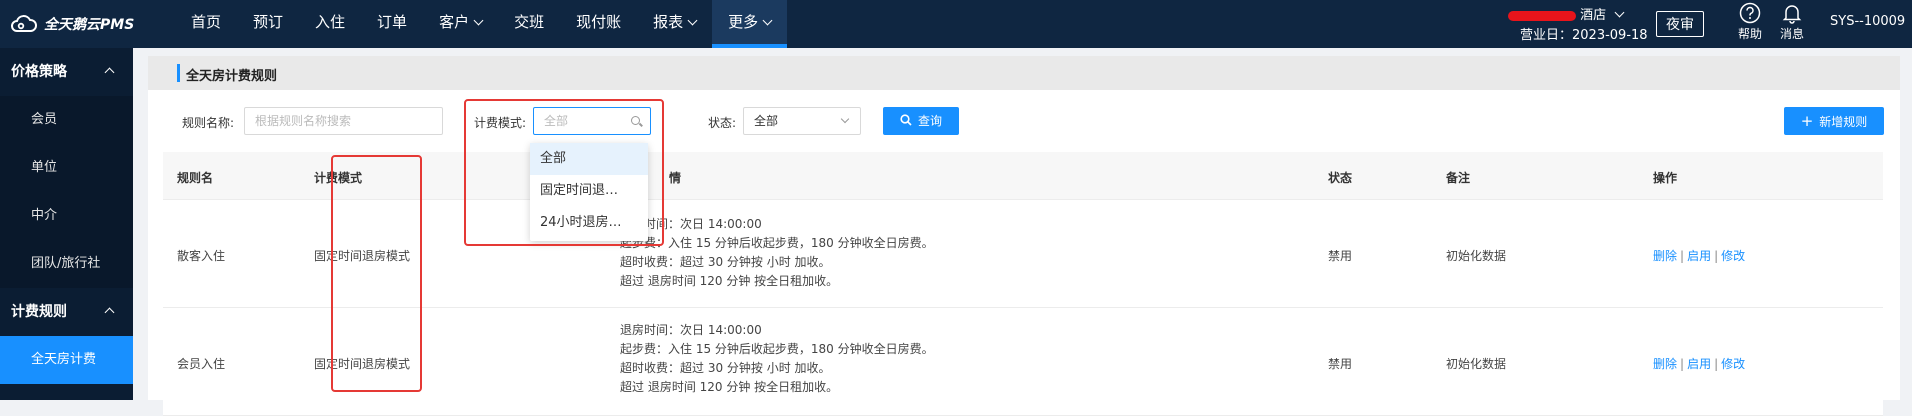  I want to click on bell-icon, so click(1792, 14).